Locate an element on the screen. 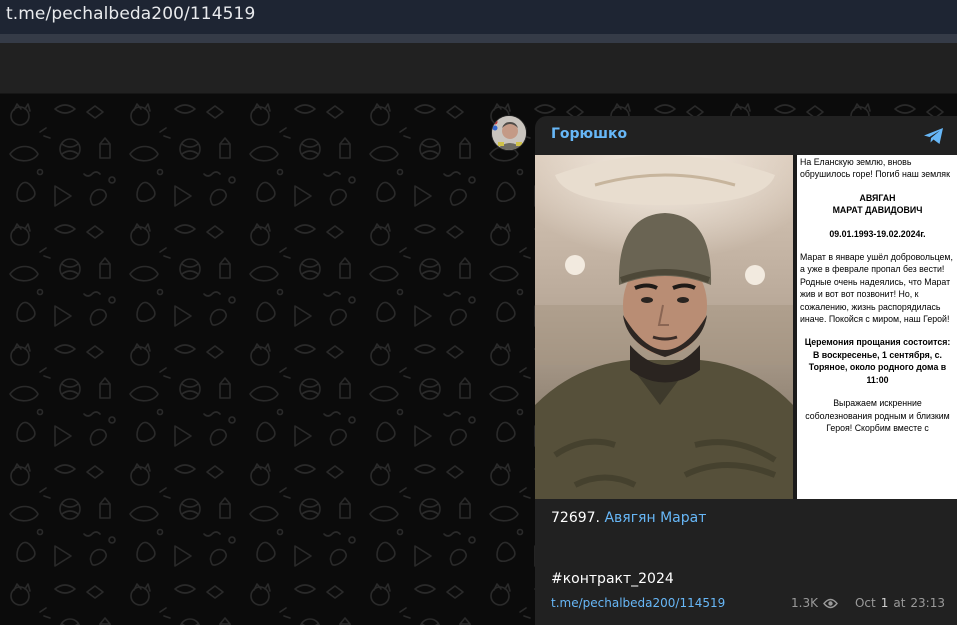 This screenshot has height=625, width=957. eye-icon is located at coordinates (830, 603).